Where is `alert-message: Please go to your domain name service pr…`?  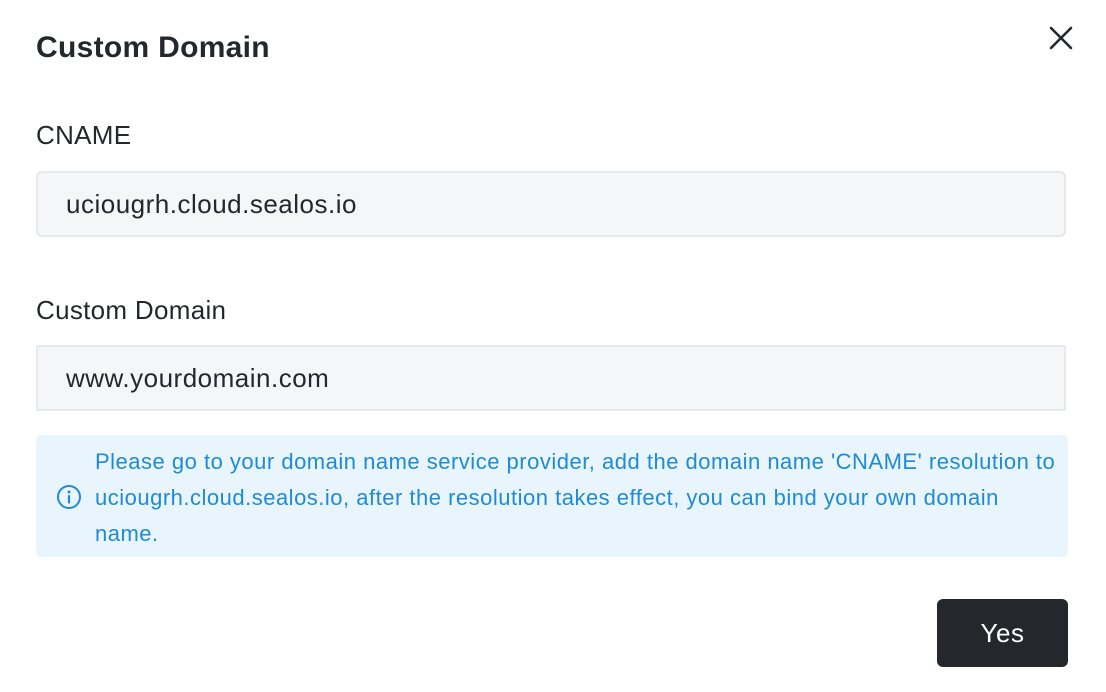
alert-message: Please go to your domain name service pr… is located at coordinates (575, 497).